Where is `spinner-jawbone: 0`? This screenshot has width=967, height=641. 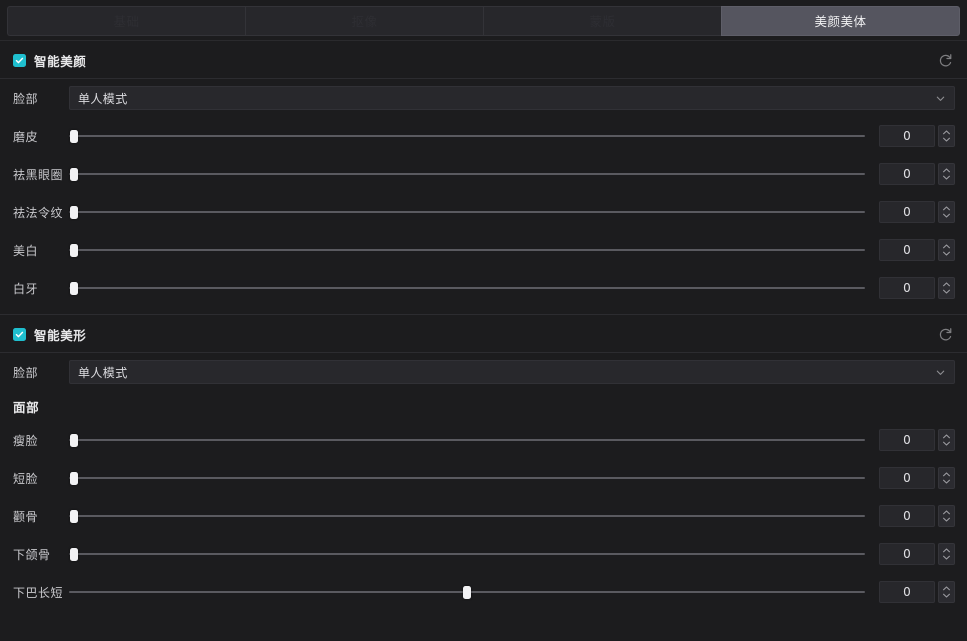
spinner-jawbone: 0 is located at coordinates (917, 554).